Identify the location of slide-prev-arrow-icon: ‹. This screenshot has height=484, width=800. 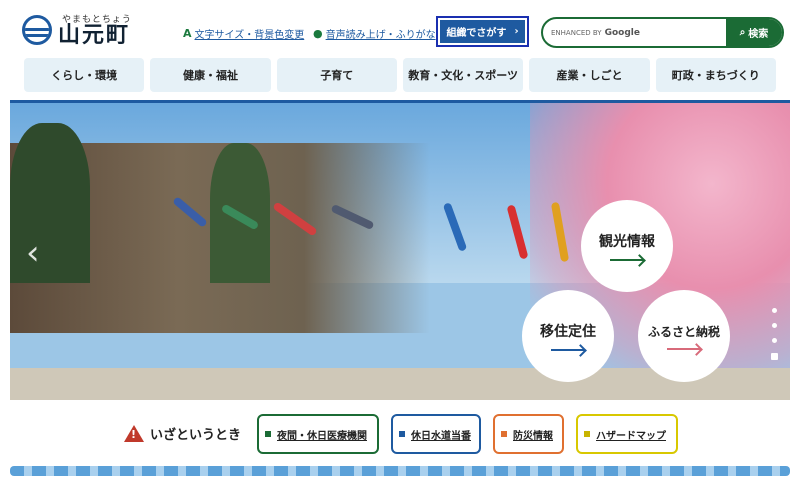
(33, 253).